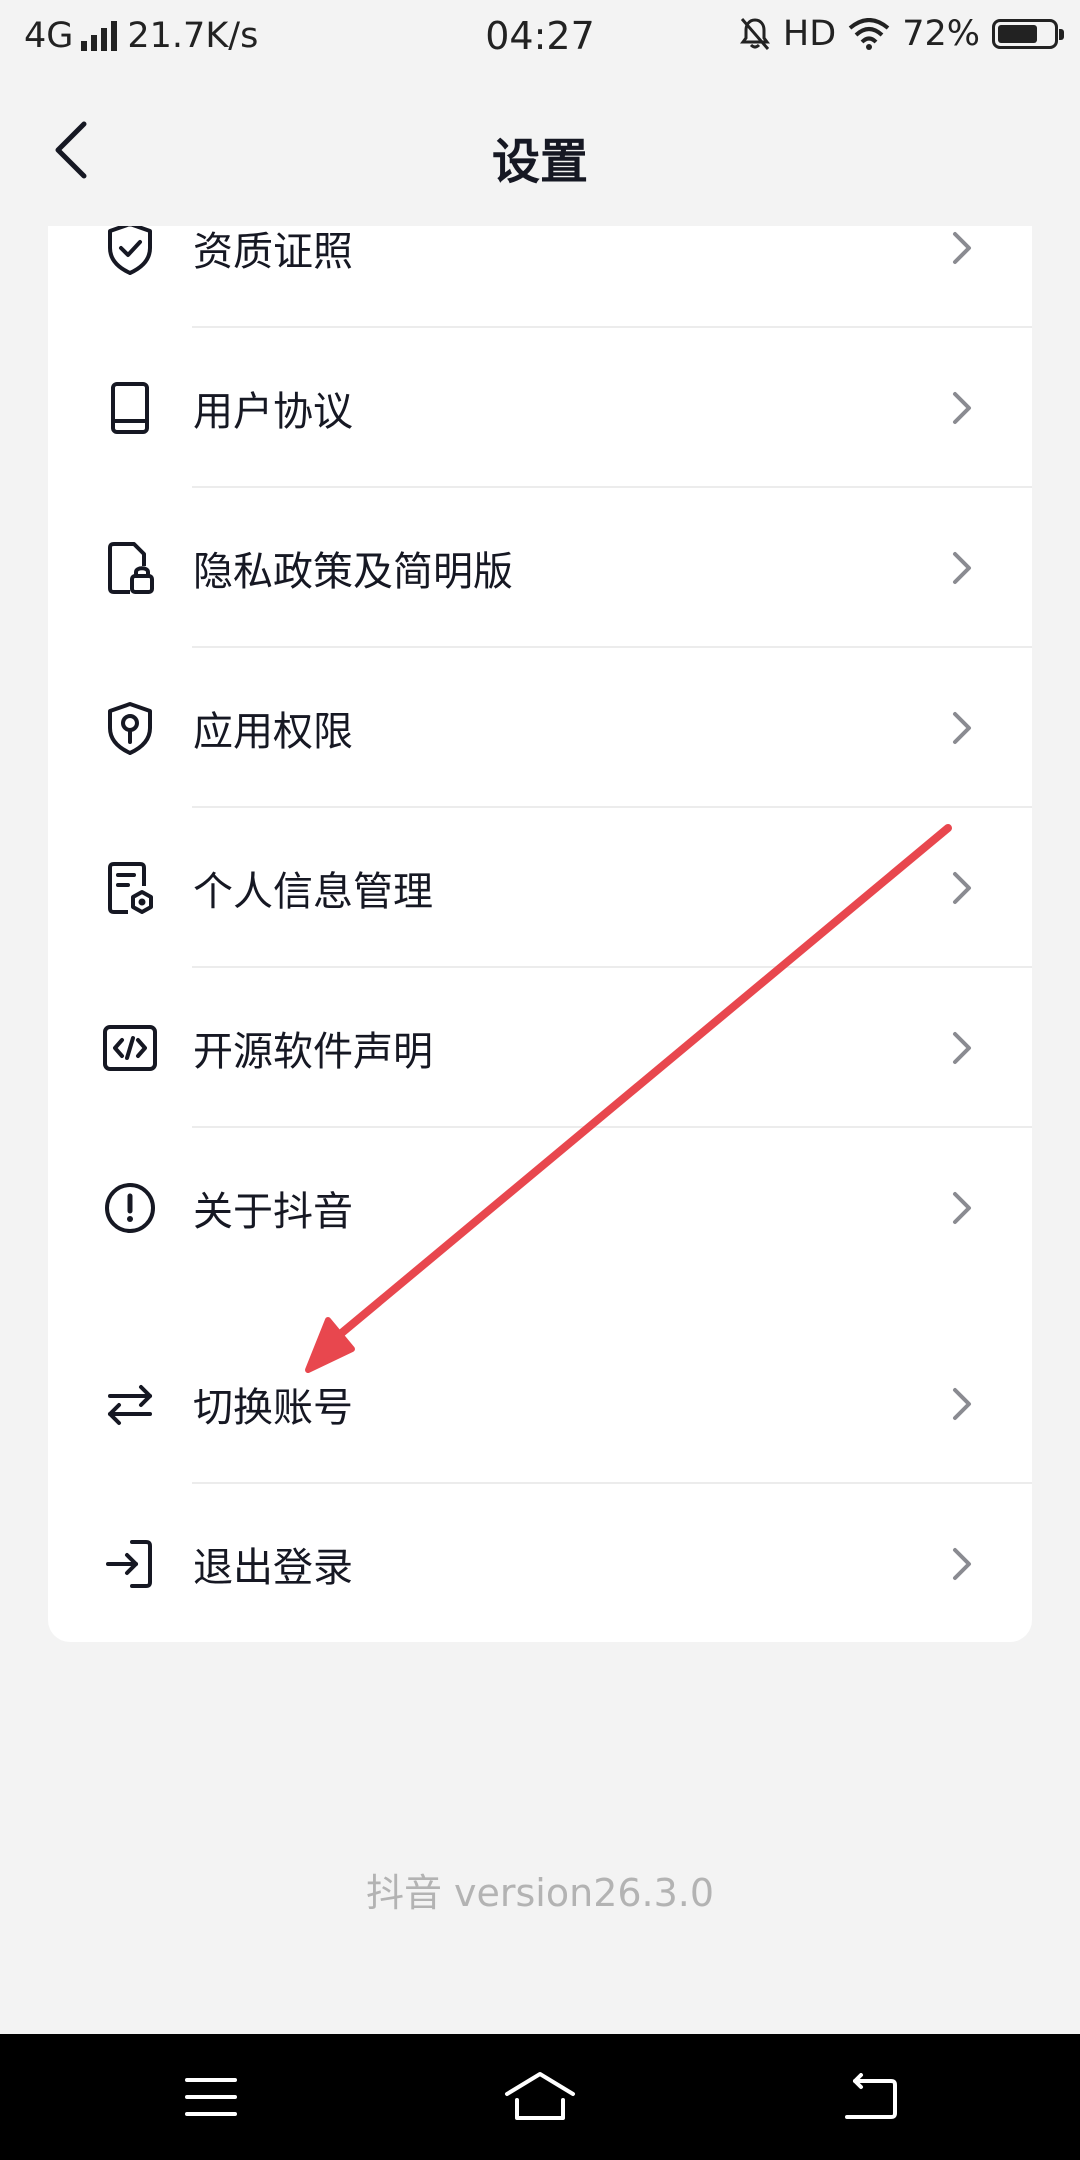 The width and height of the screenshot is (1080, 2160). Describe the element at coordinates (130, 408) in the screenshot. I see `book-icon` at that location.